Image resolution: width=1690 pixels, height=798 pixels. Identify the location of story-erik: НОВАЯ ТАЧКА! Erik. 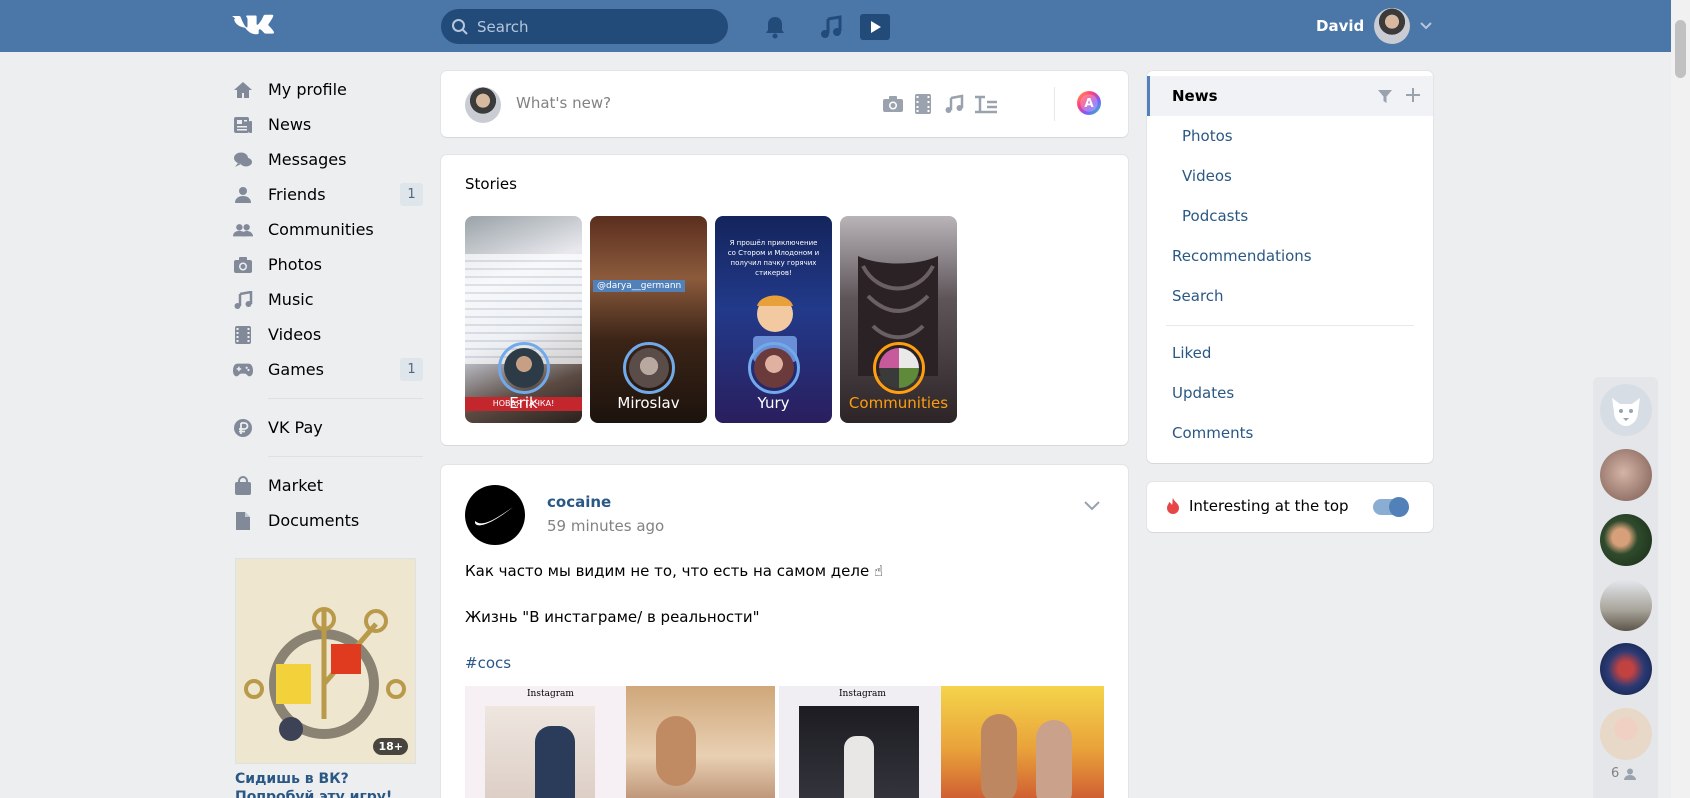
(523, 319).